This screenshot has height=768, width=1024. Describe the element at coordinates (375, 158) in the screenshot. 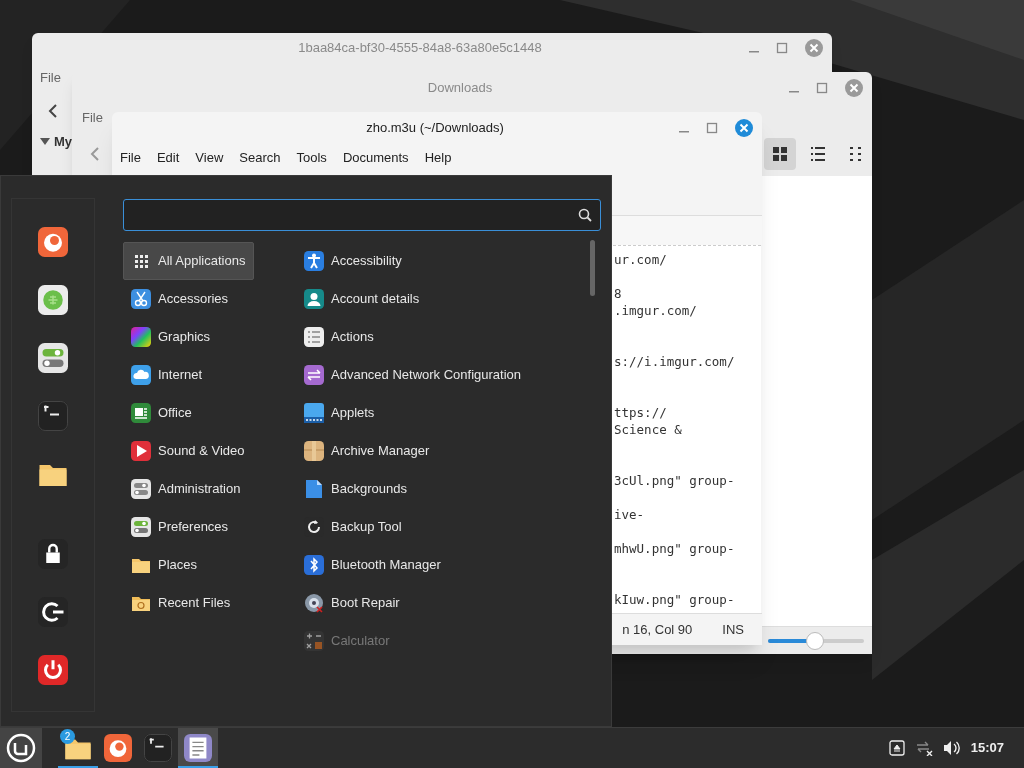

I see `menu-item: Documents` at that location.